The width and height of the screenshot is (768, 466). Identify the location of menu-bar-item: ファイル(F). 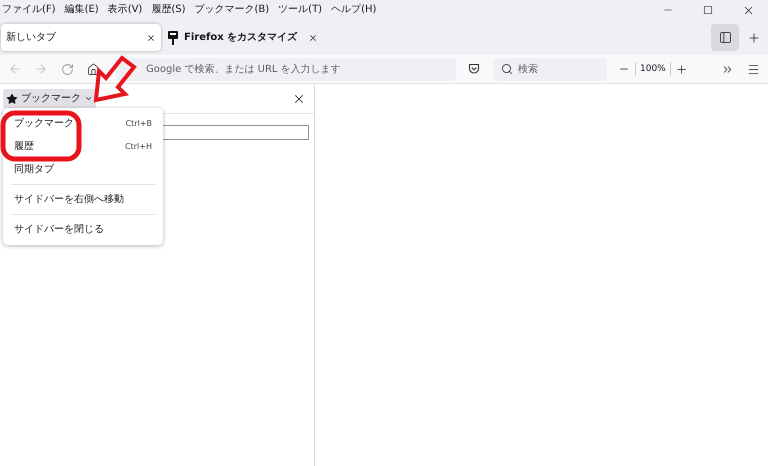
(29, 10).